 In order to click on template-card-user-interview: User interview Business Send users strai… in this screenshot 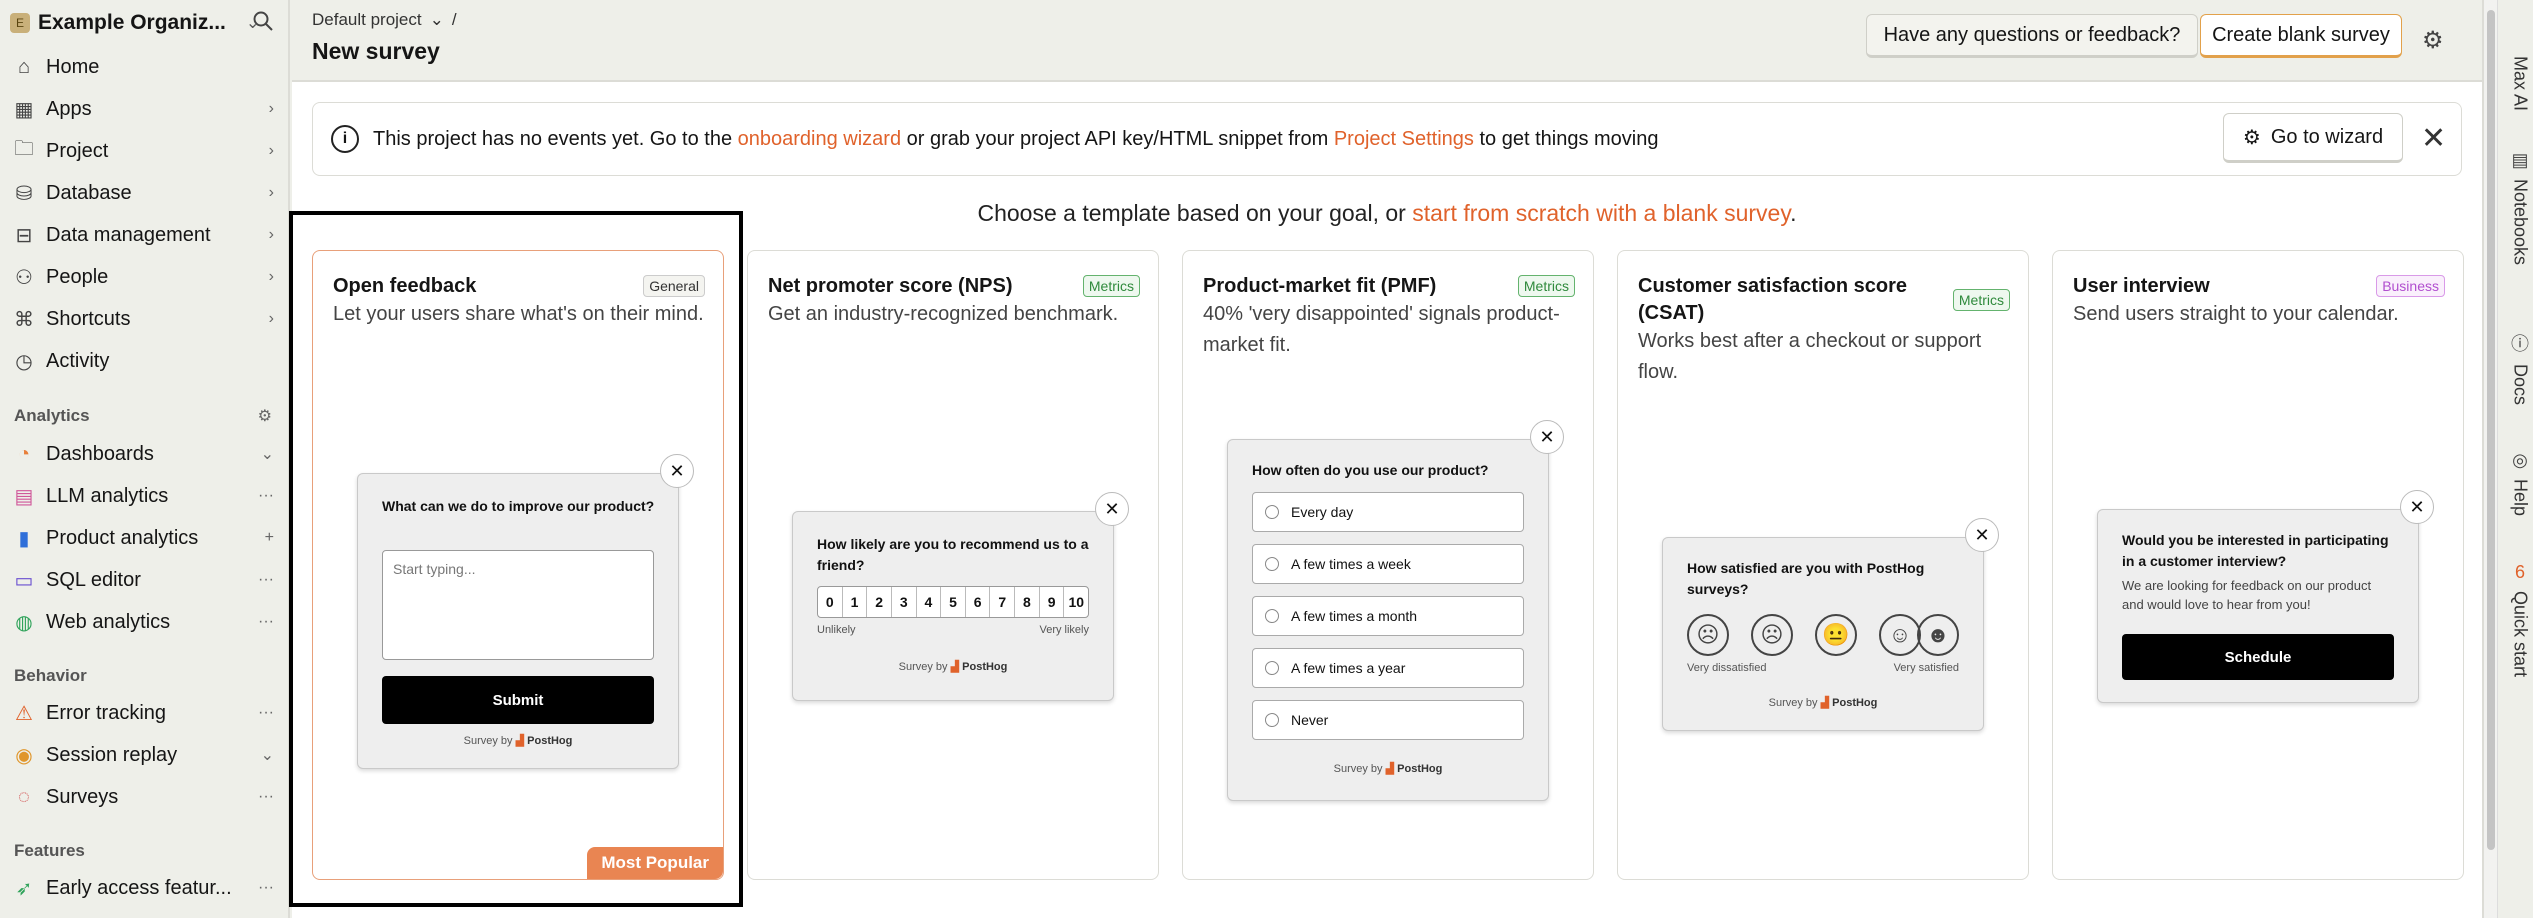, I will do `click(2258, 565)`.